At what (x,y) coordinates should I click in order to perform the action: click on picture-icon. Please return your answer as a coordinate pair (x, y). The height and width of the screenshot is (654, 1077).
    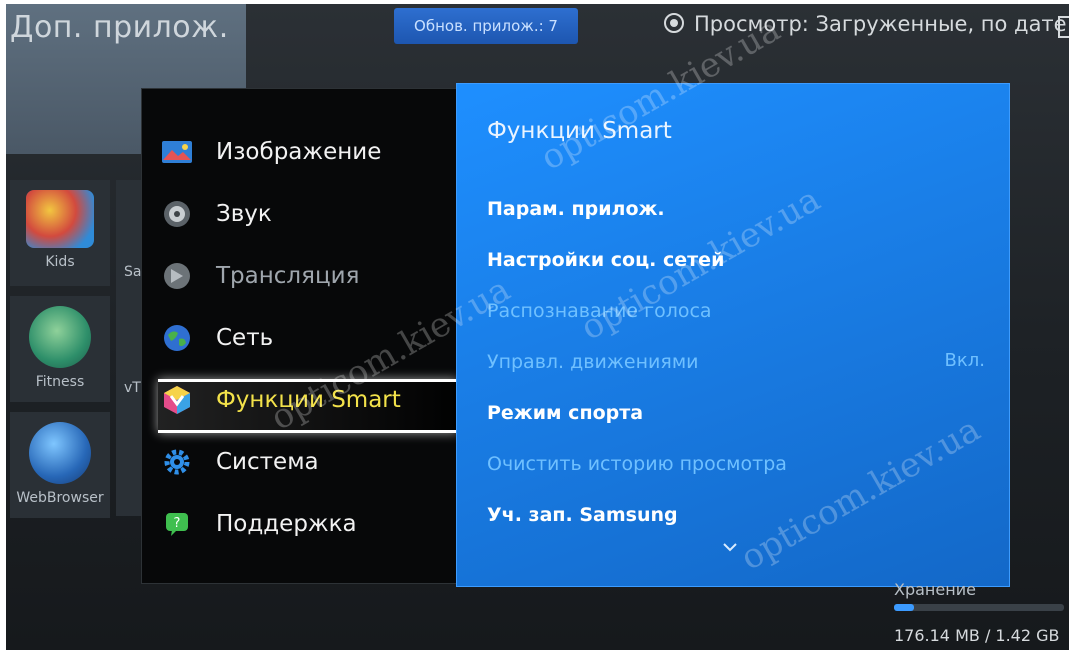
    Looking at the image, I should click on (177, 152).